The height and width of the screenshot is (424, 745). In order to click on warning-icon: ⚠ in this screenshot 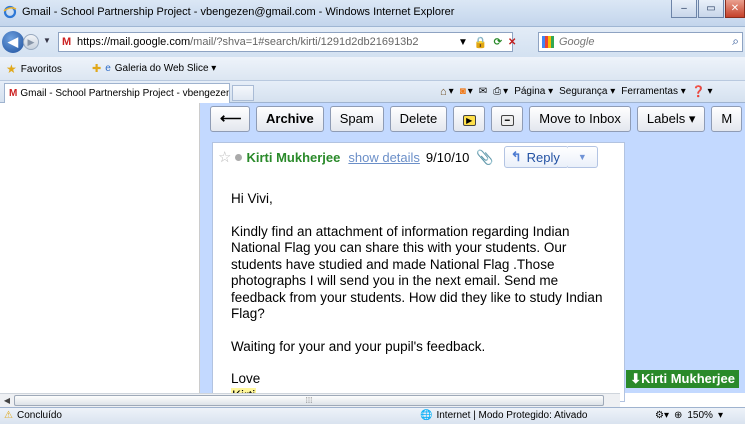, I will do `click(8, 415)`.